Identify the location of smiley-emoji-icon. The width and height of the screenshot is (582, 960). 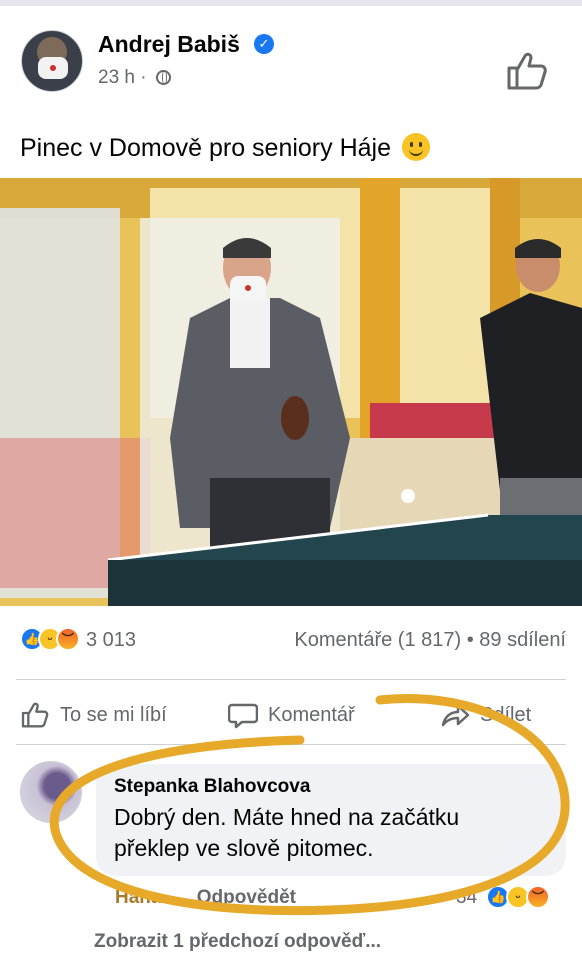
(415, 147).